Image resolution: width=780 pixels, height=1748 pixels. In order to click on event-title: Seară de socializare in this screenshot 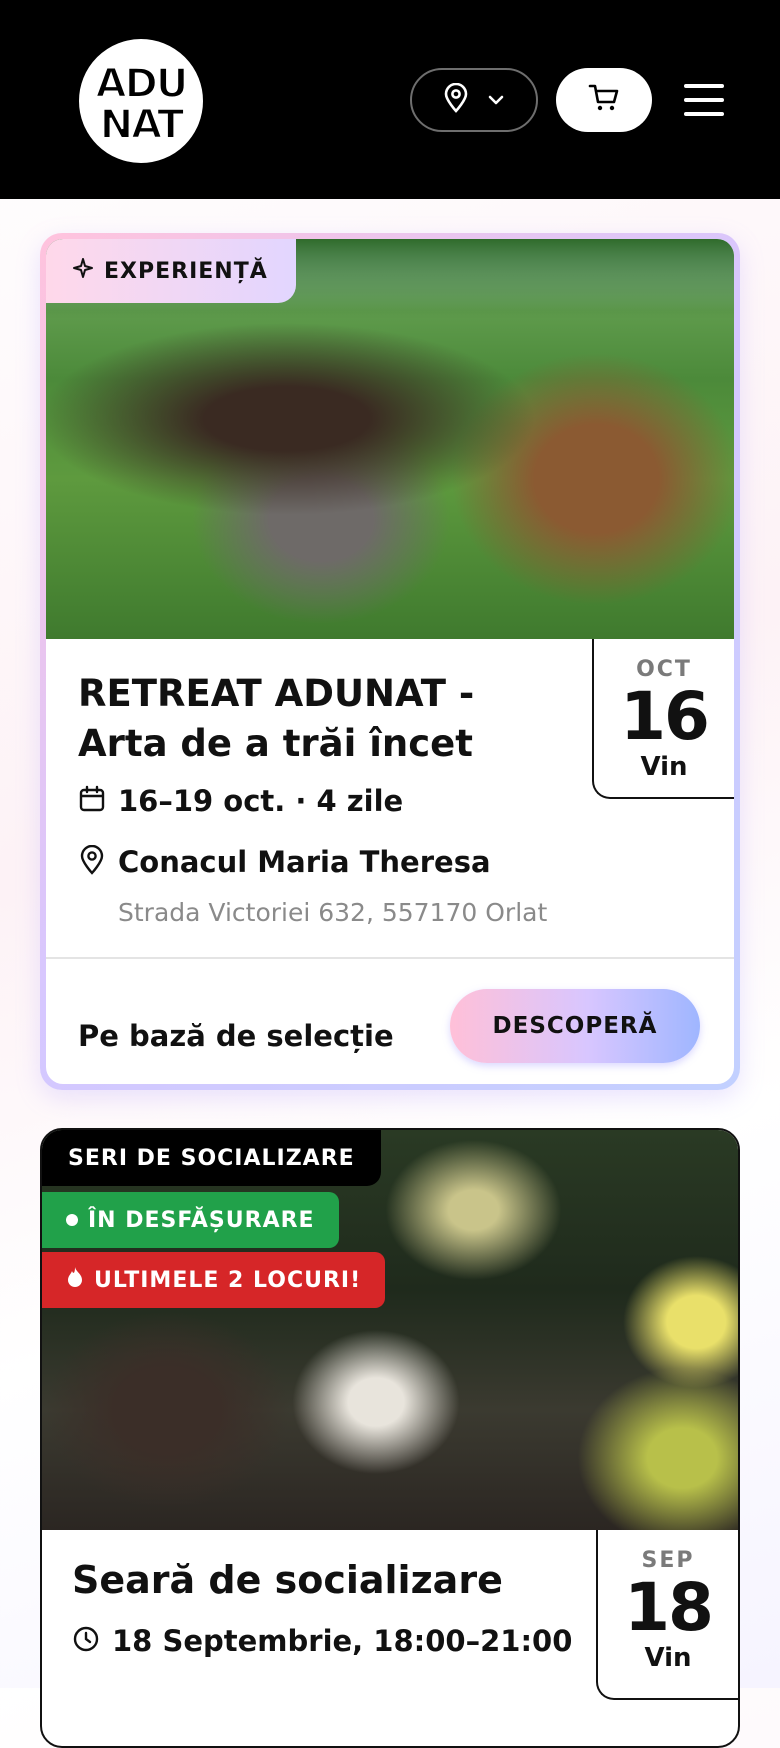, I will do `click(287, 1580)`.